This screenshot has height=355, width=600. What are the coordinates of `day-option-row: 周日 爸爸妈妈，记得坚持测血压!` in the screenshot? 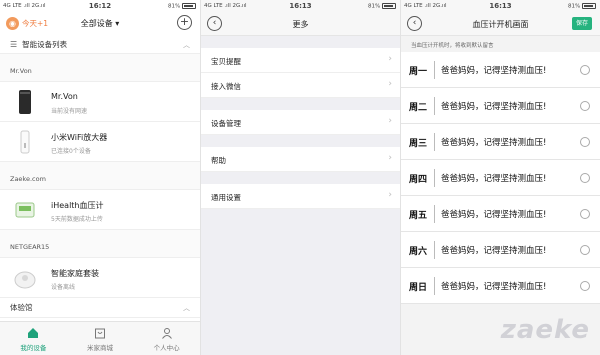 It's located at (500, 286).